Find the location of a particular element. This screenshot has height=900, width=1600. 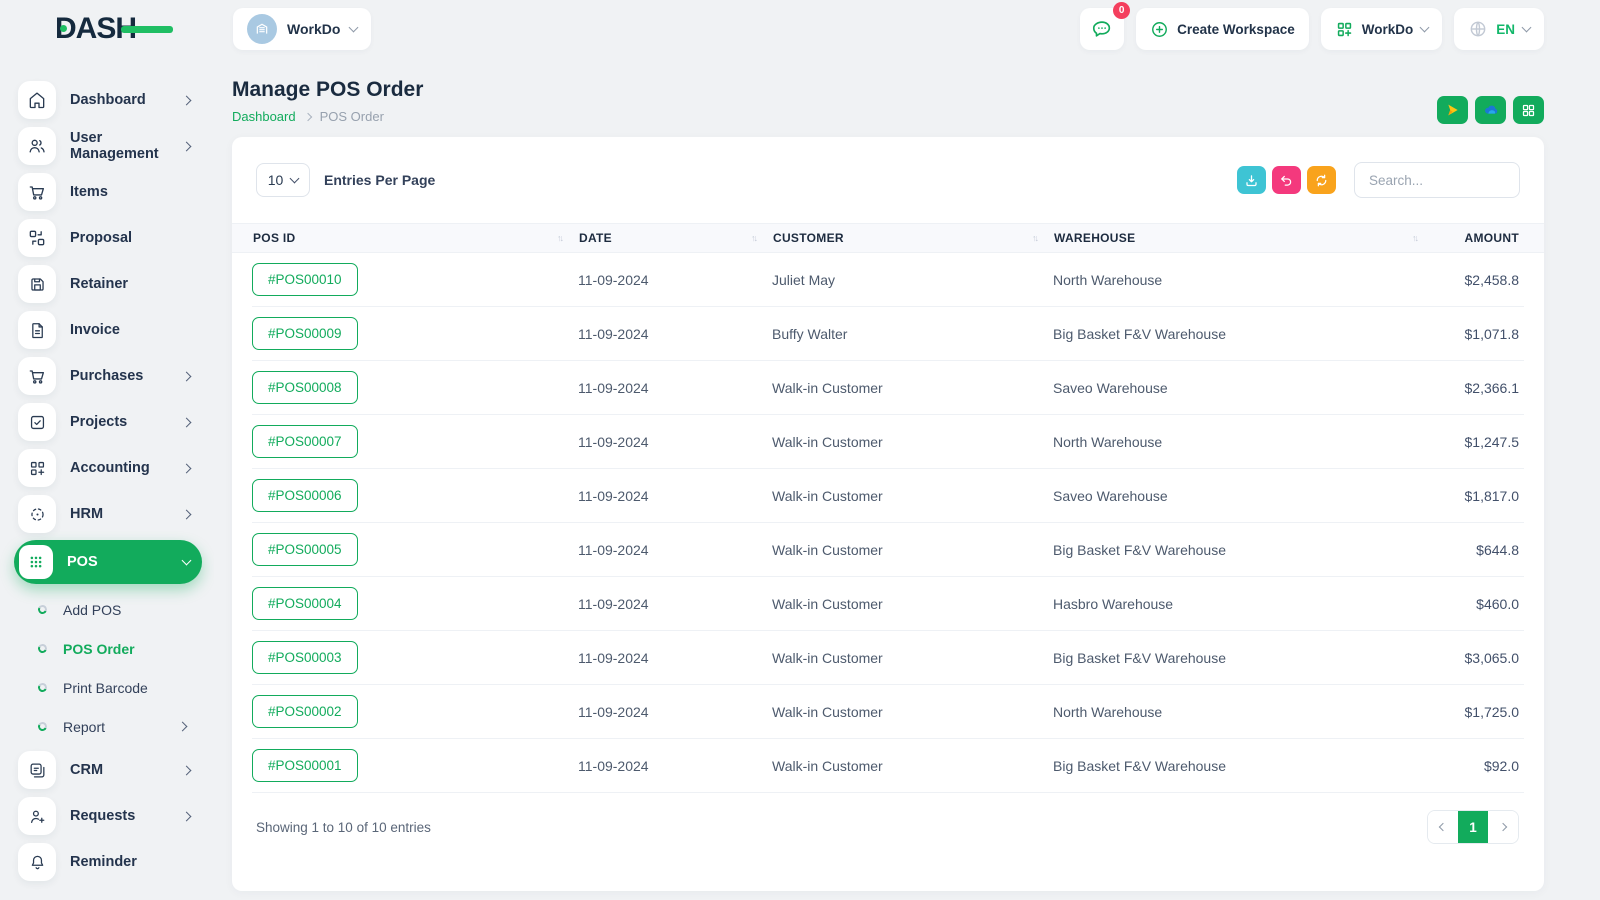

pos-id-link: #POS00002 is located at coordinates (305, 711).